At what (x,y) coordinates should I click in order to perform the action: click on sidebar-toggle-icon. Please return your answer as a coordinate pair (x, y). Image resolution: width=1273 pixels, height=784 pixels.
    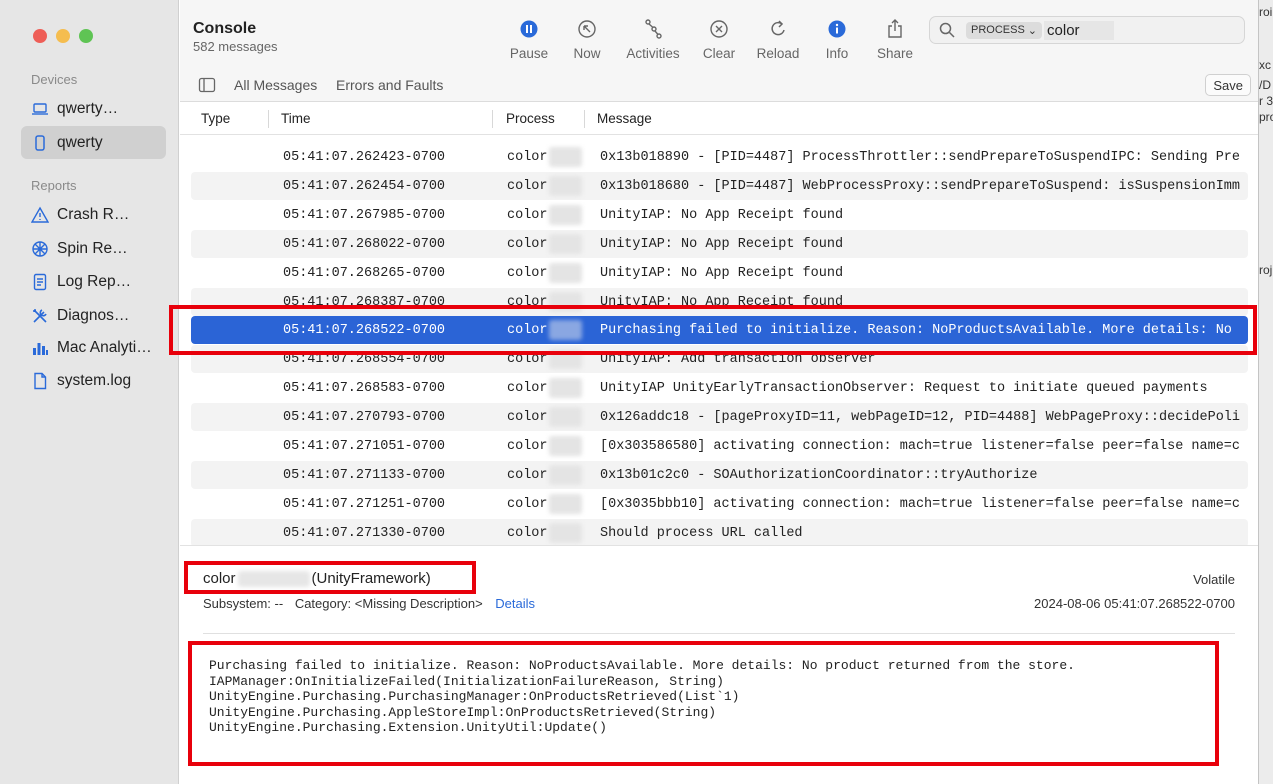
    Looking at the image, I should click on (207, 85).